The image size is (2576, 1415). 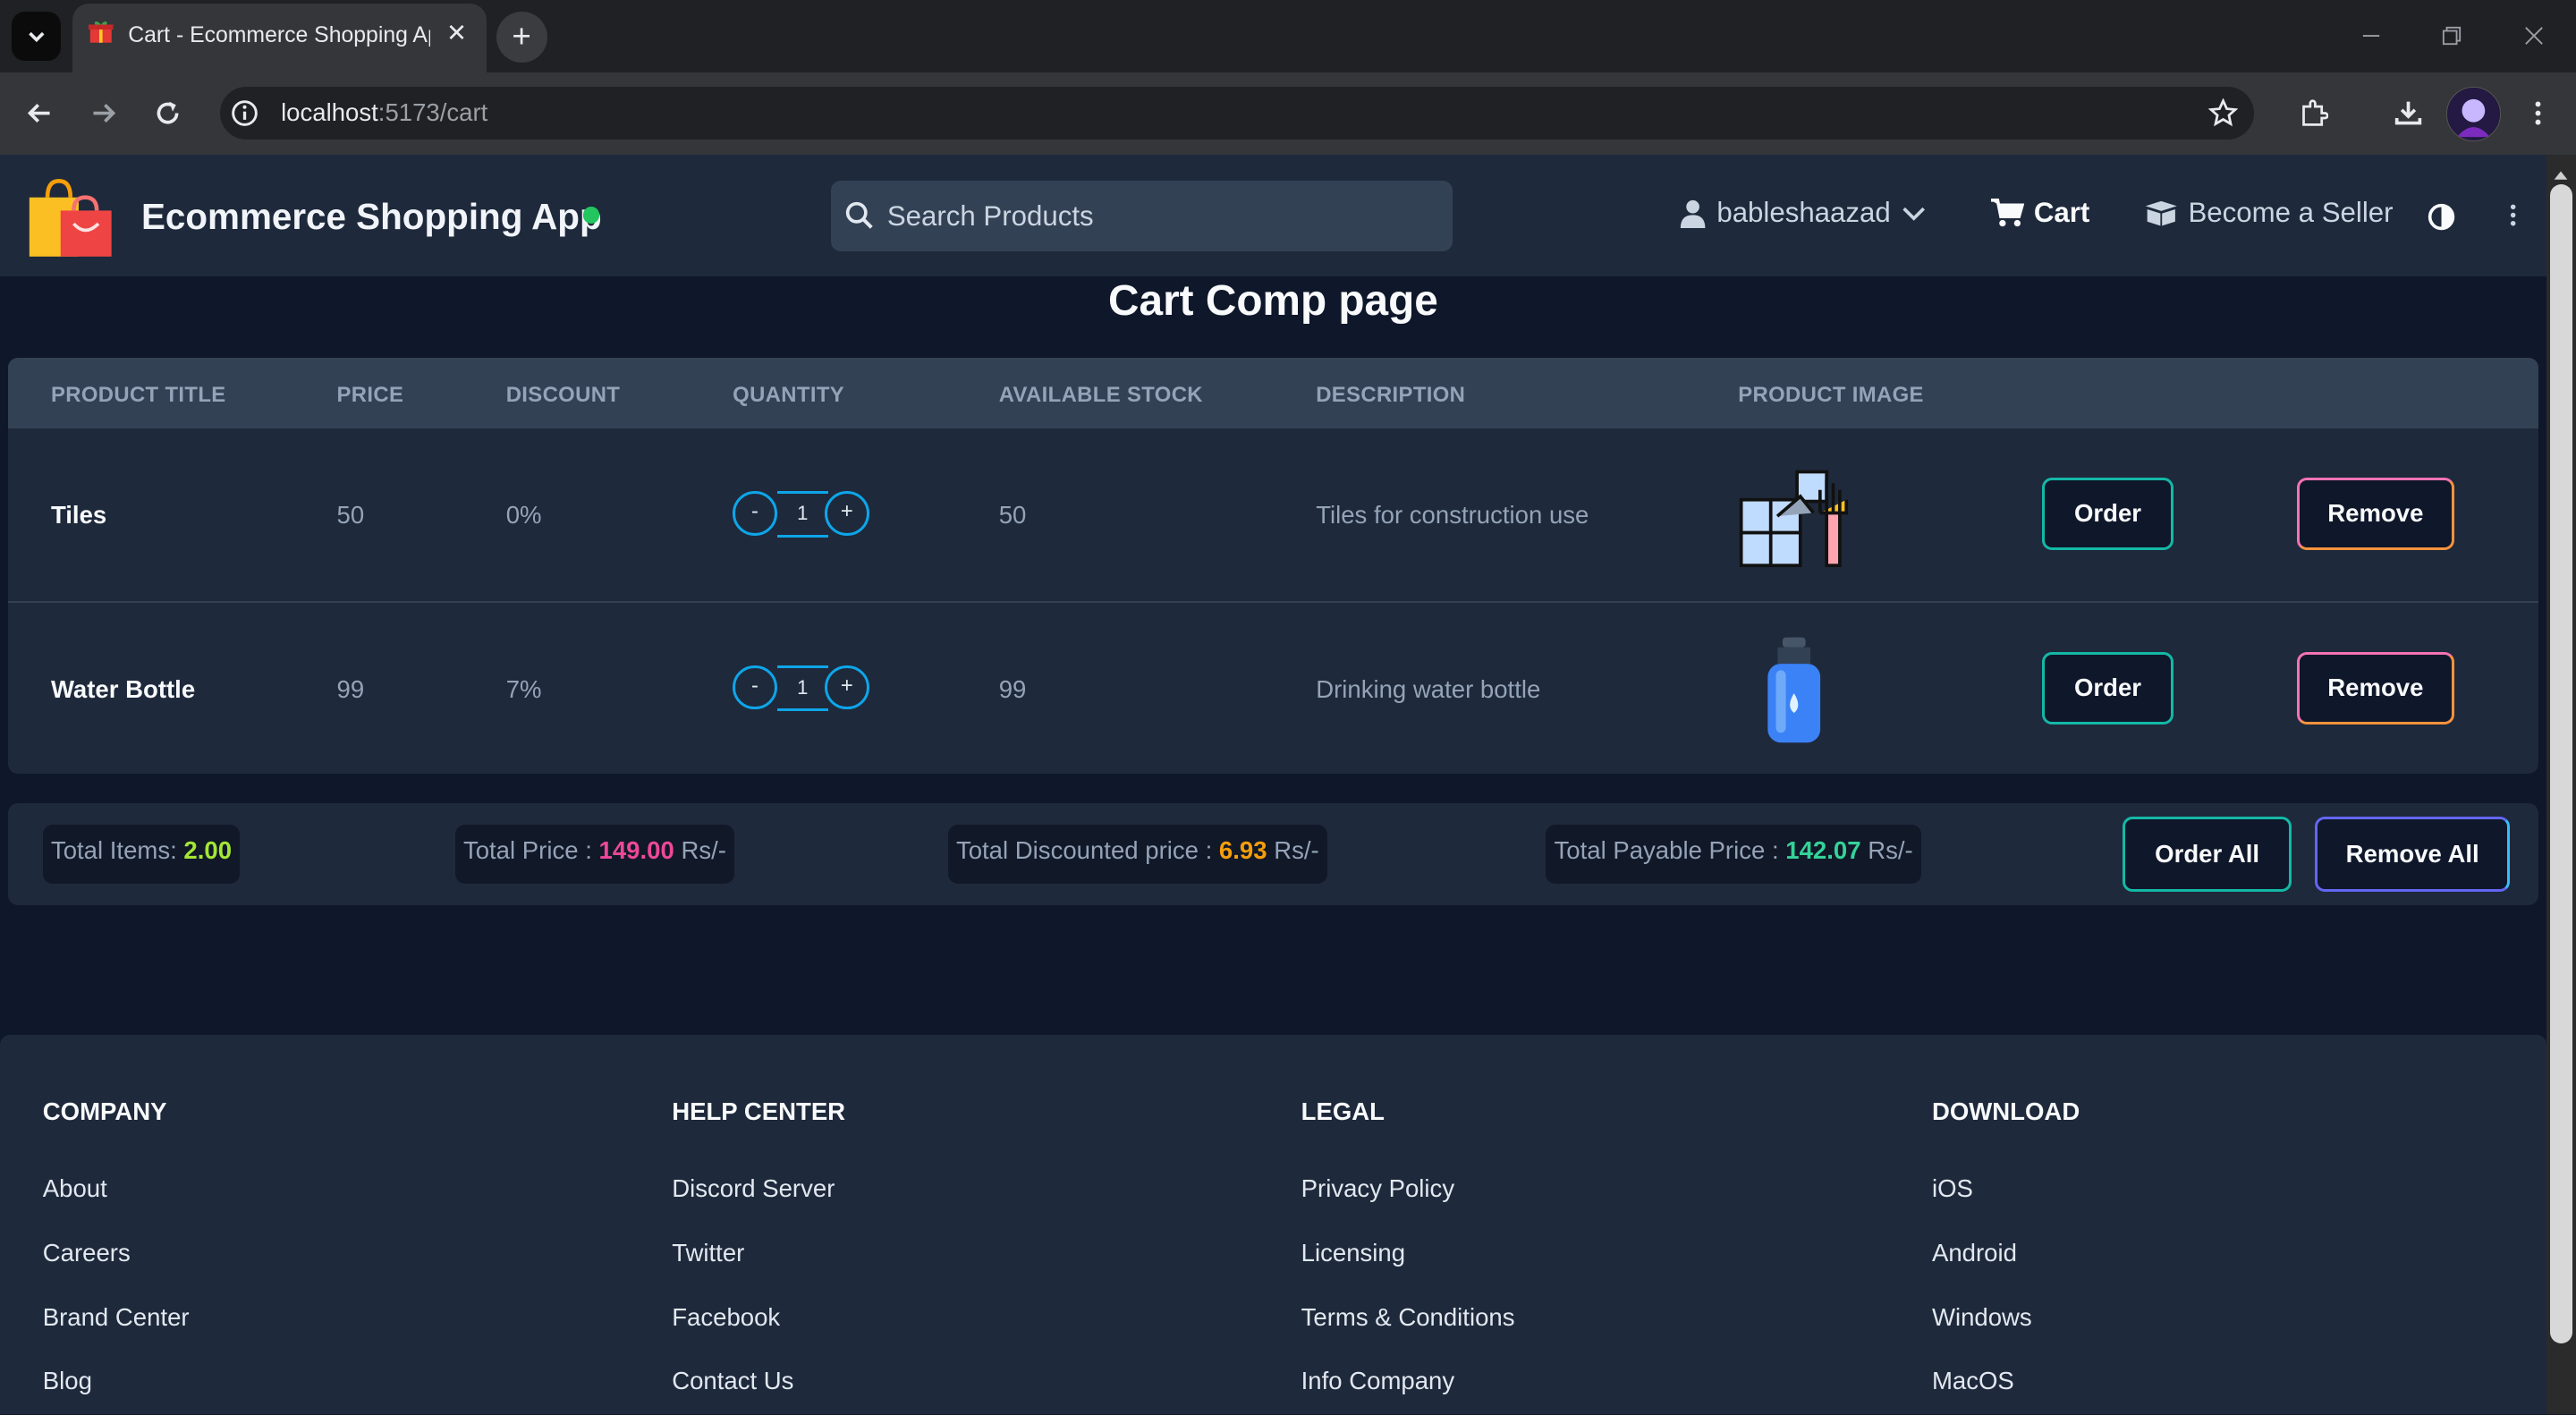 What do you see at coordinates (1273, 603) in the screenshot?
I see `row-divider` at bounding box center [1273, 603].